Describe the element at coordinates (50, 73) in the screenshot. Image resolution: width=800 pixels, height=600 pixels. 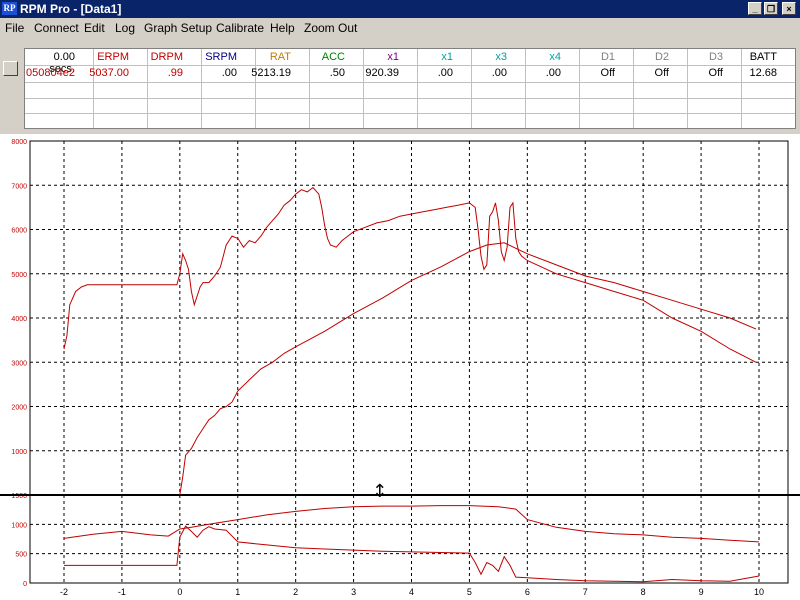
I see `column-value-0: 050804e2` at that location.